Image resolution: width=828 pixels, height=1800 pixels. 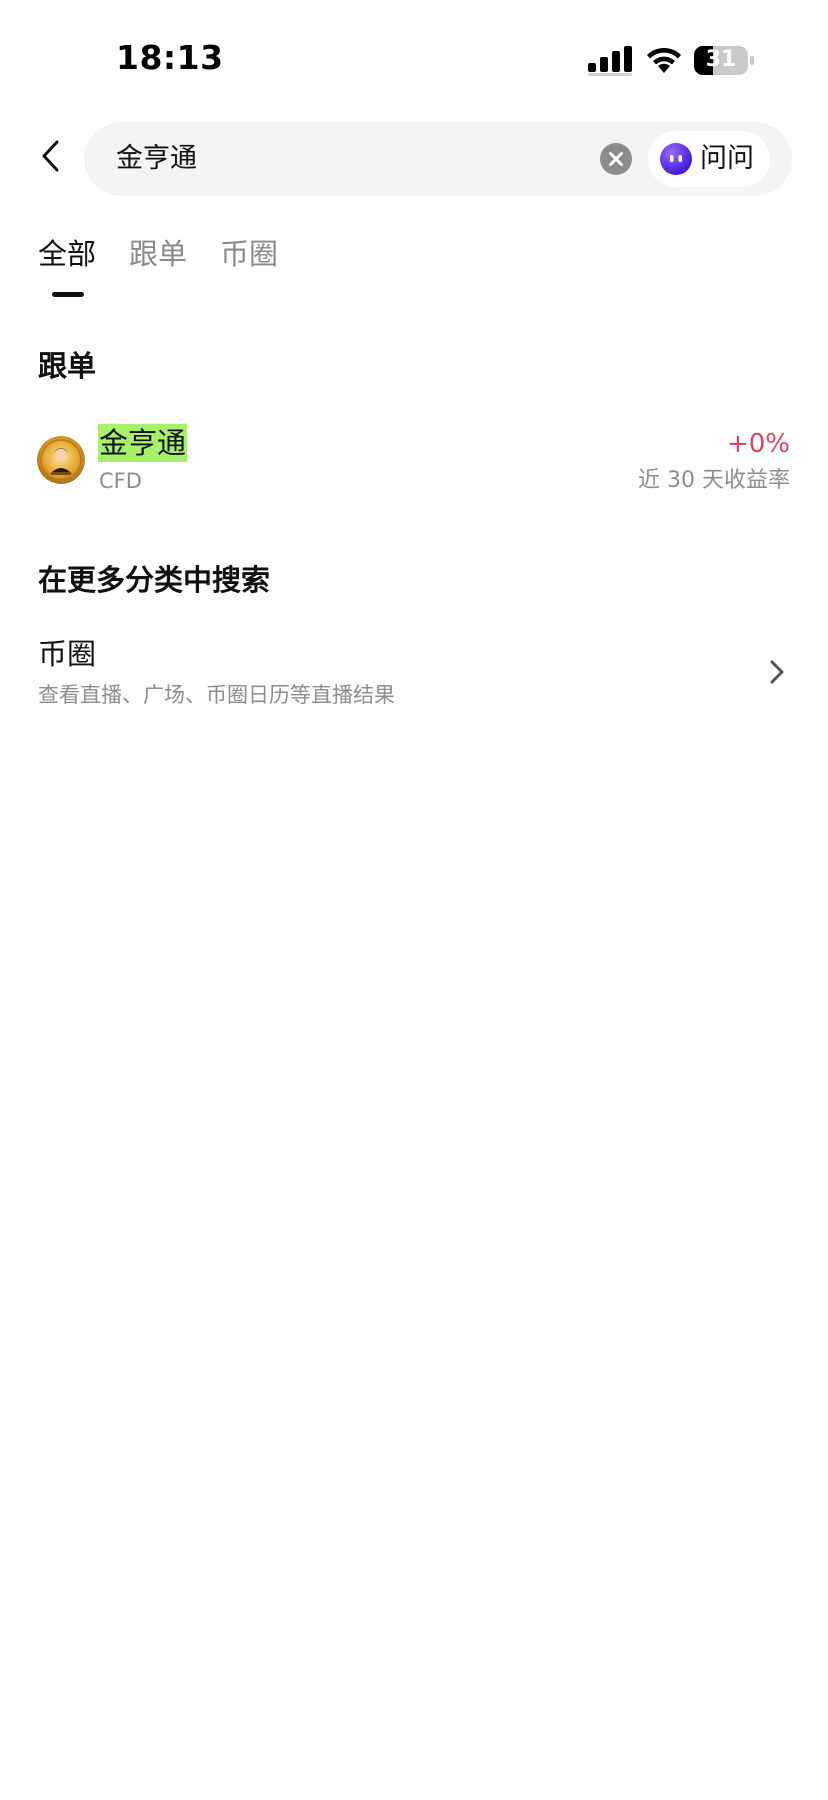 I want to click on back-arrow-icon, so click(x=50, y=156).